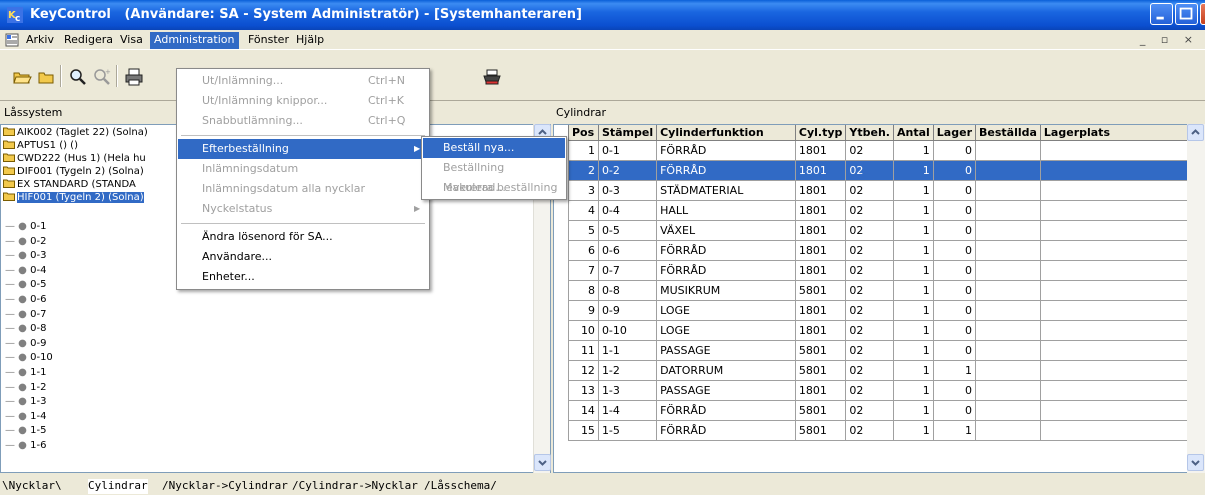 This screenshot has width=1205, height=495. What do you see at coordinates (627, 390) in the screenshot?
I see `table-cell: 1-3` at bounding box center [627, 390].